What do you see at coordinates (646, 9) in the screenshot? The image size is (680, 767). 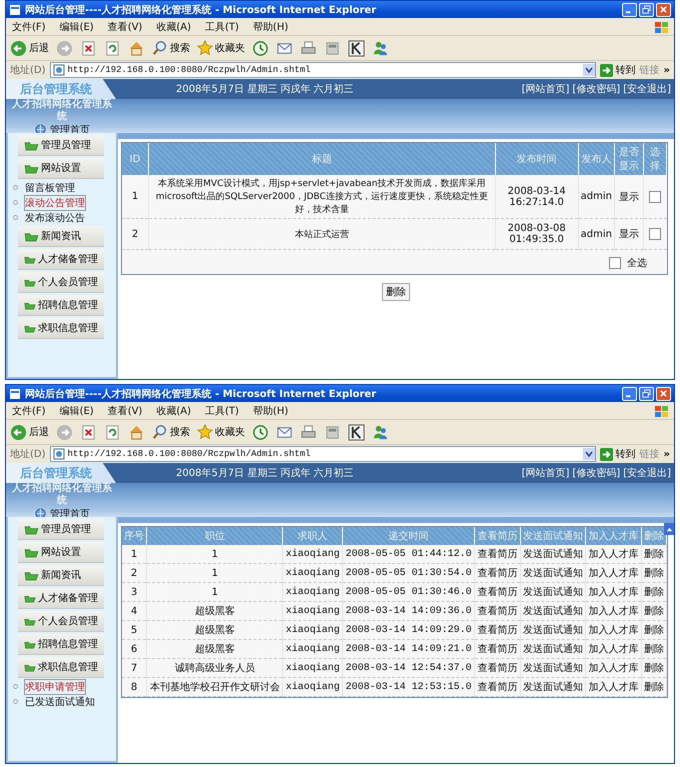 I see `restore-button` at bounding box center [646, 9].